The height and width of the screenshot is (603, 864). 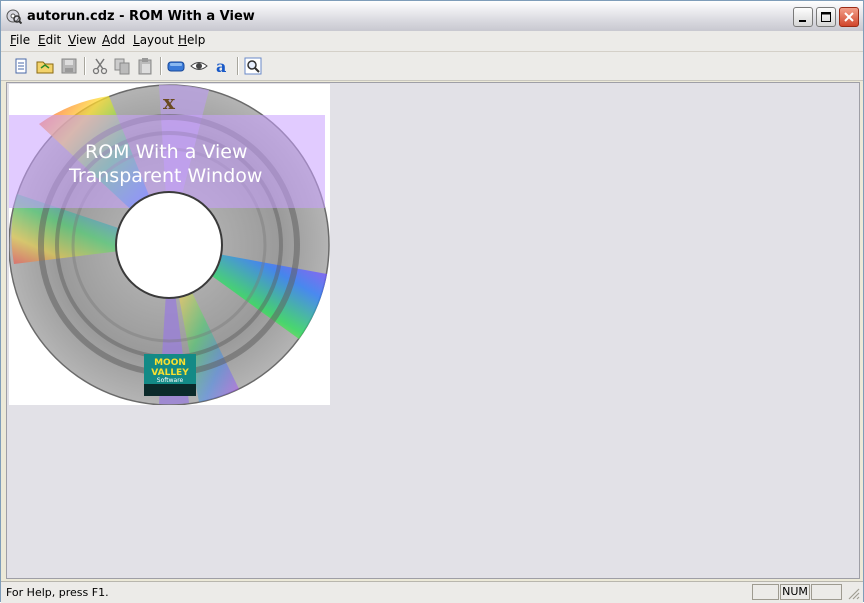 What do you see at coordinates (45, 66) in the screenshot?
I see `open-icon` at bounding box center [45, 66].